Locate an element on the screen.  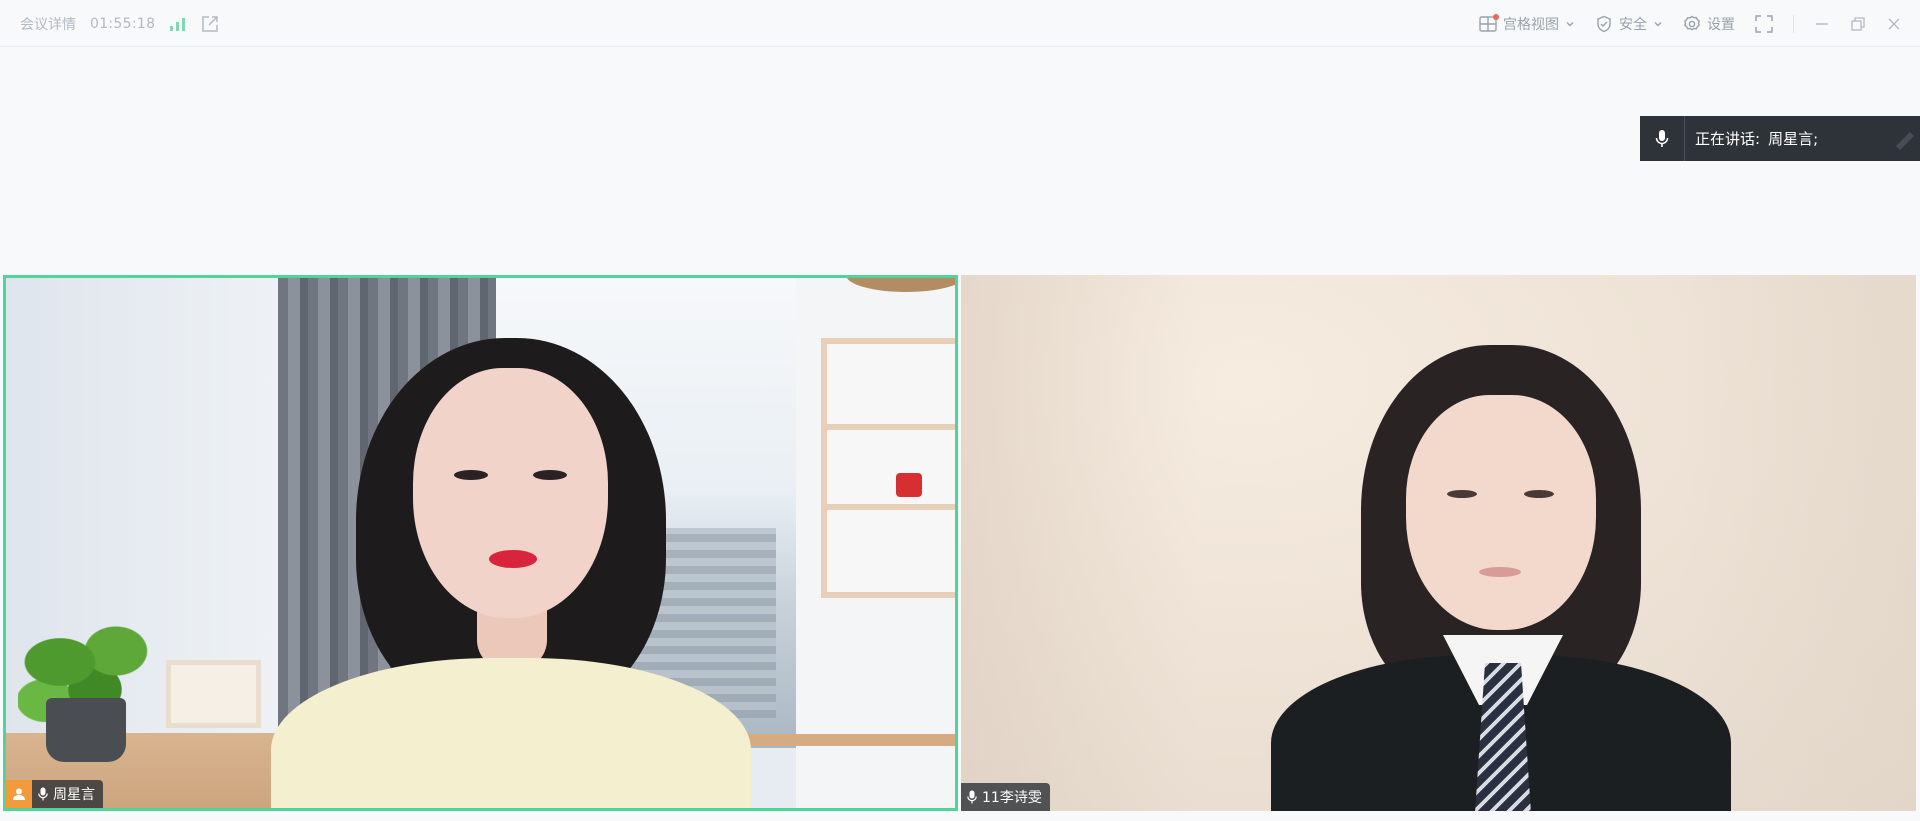
minimize-icon is located at coordinates (1822, 24).